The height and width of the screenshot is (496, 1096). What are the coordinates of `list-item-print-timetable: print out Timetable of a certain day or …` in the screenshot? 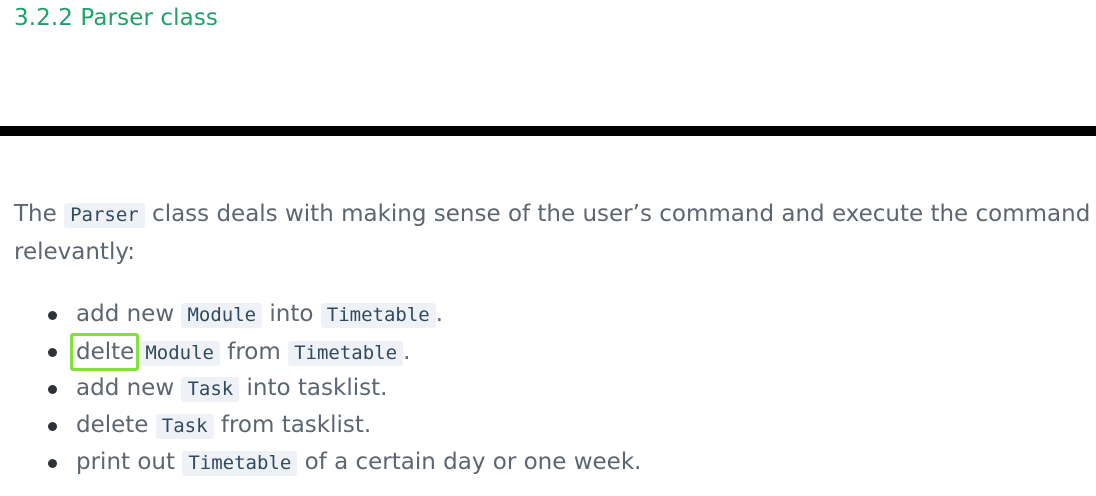 It's located at (327, 462).